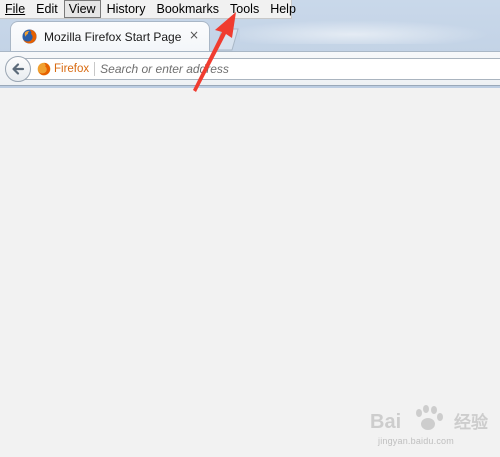 This screenshot has width=500, height=457. I want to click on close-tab-icon: ×, so click(194, 35).